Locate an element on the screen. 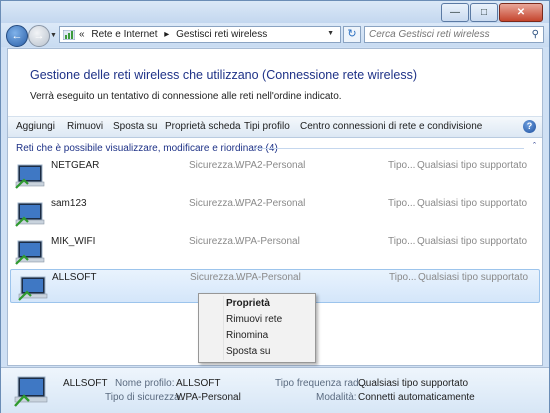 This screenshot has width=550, height=413. help-button: ? is located at coordinates (529, 126).